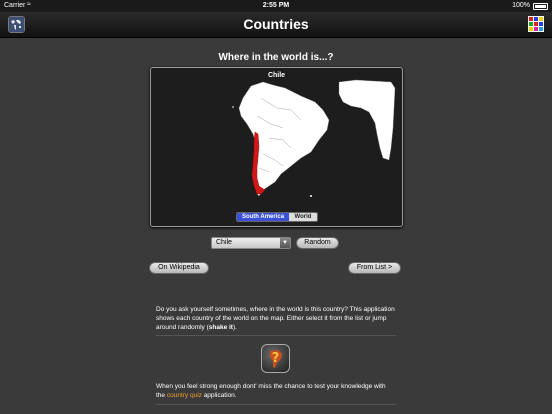 This screenshot has width=552, height=414. I want to click on wikipedia-button: On Wikipedia, so click(179, 268).